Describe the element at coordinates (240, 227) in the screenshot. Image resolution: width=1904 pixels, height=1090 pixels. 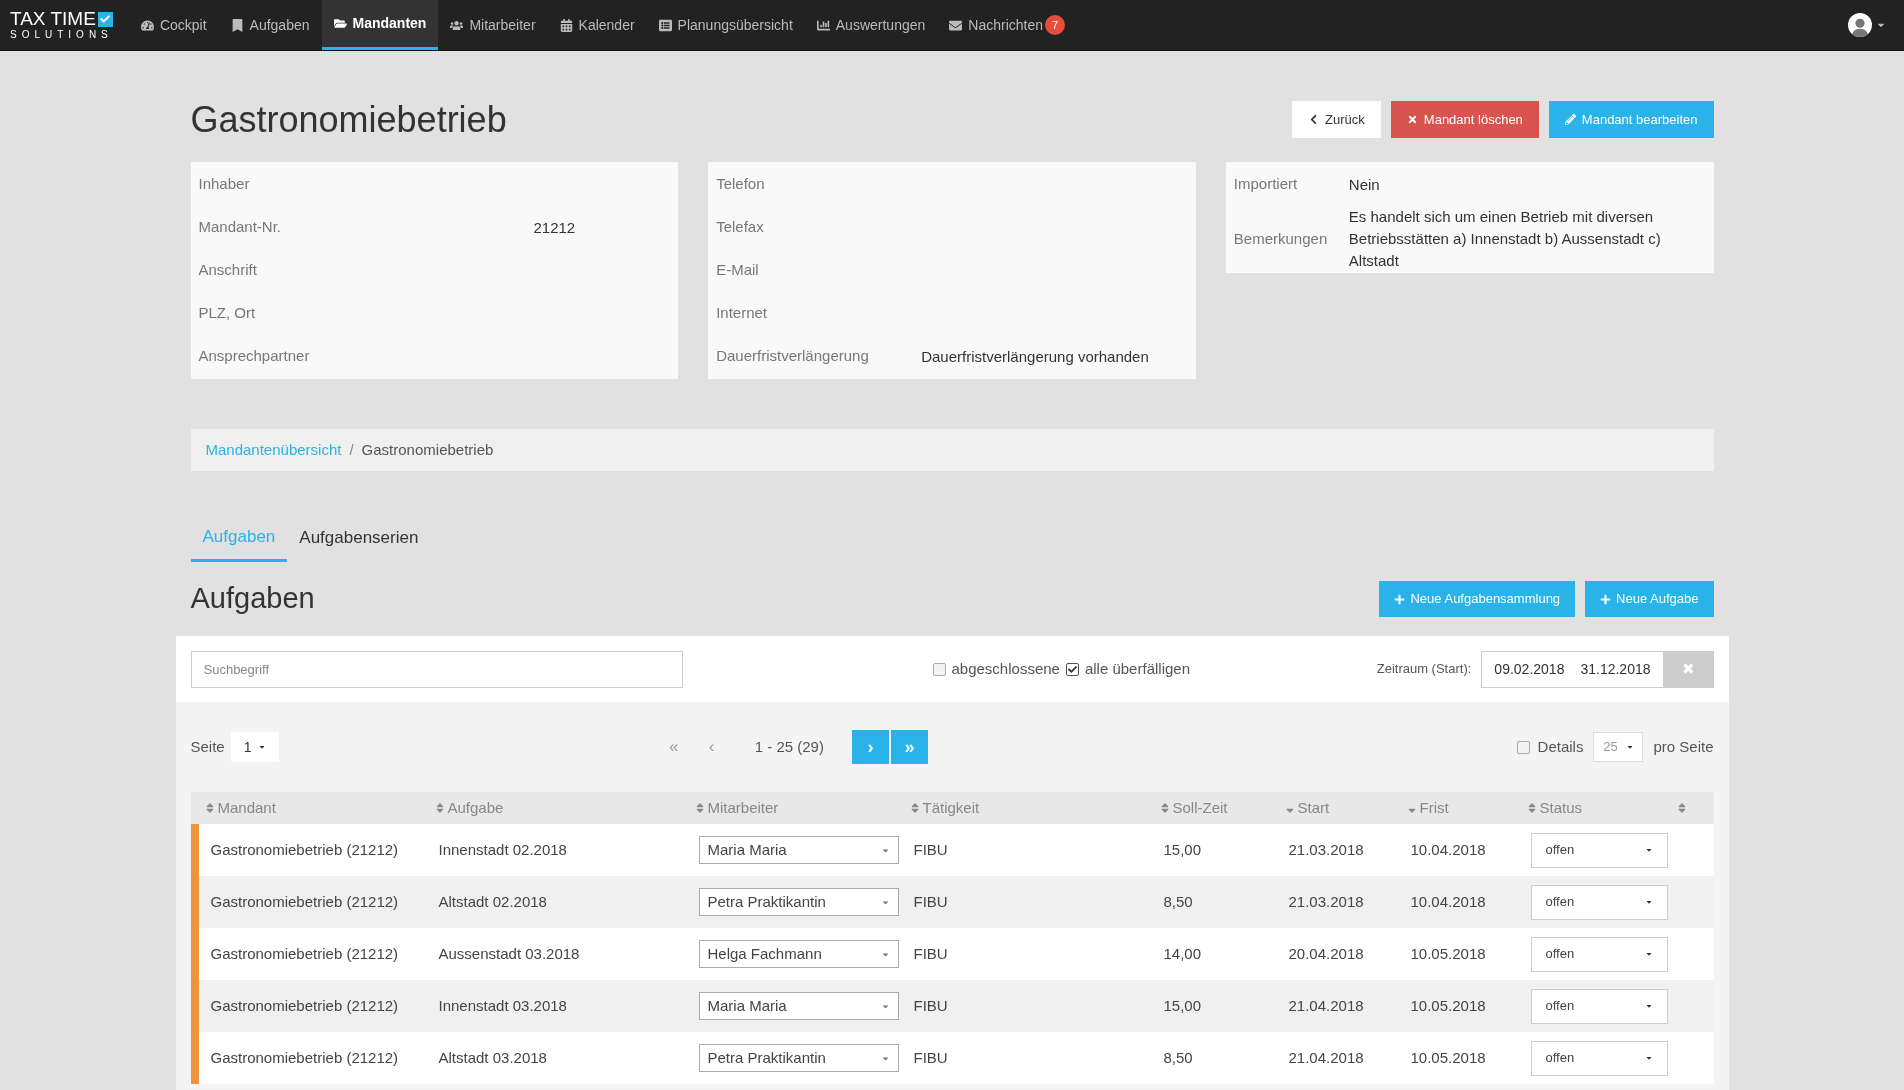
I see `field-label: Mandant-Nr.` at that location.